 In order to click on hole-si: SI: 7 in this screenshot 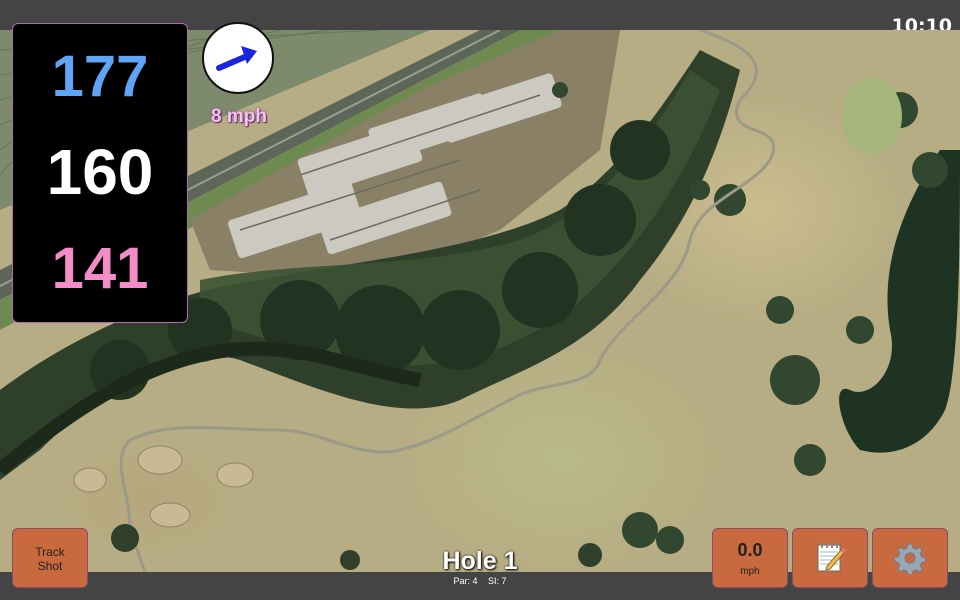, I will do `click(497, 581)`.